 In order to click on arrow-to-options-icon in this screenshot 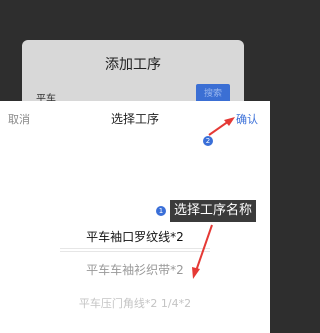, I will do `click(202, 251)`.